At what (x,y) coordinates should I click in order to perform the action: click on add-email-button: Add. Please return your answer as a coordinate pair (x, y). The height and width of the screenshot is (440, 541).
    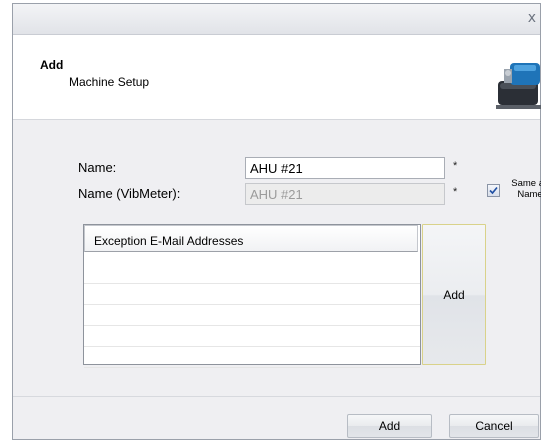
    Looking at the image, I should click on (454, 294).